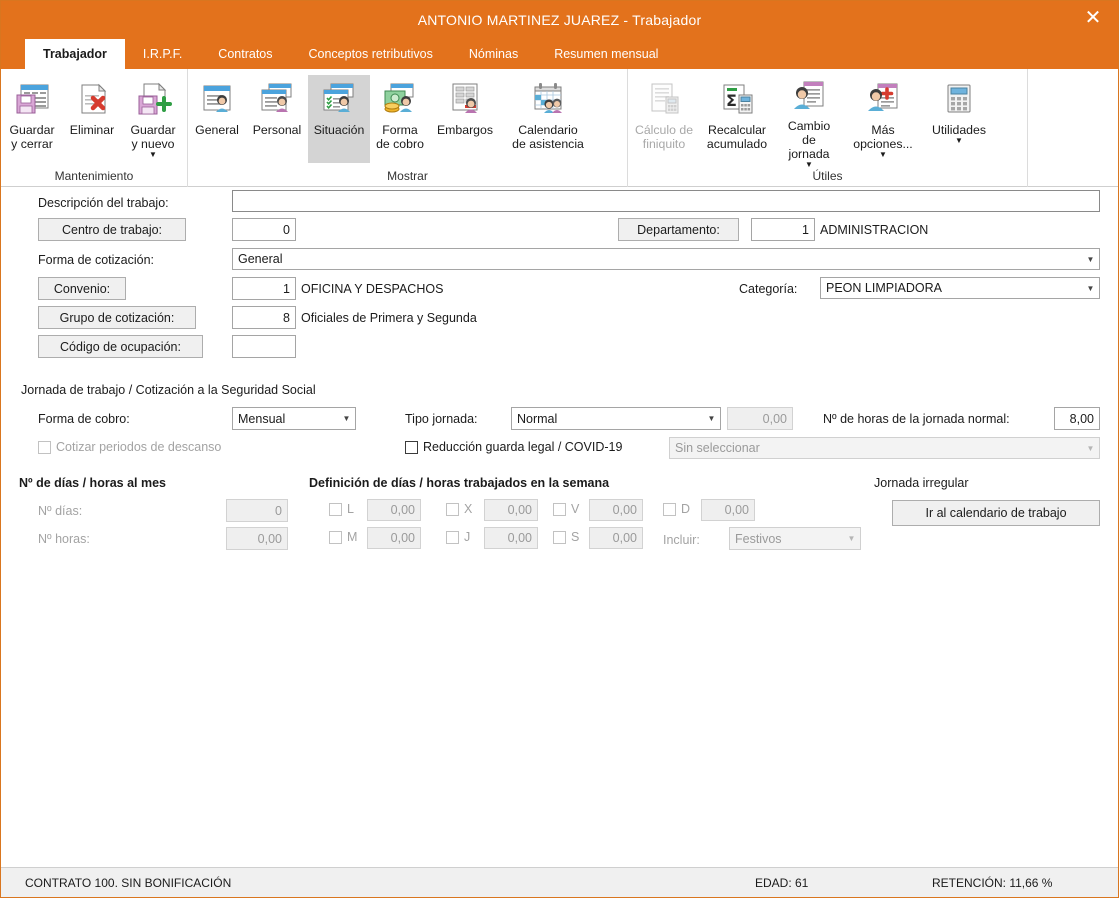 This screenshot has width=1119, height=898. Describe the element at coordinates (217, 130) in the screenshot. I see `general-label: General` at that location.